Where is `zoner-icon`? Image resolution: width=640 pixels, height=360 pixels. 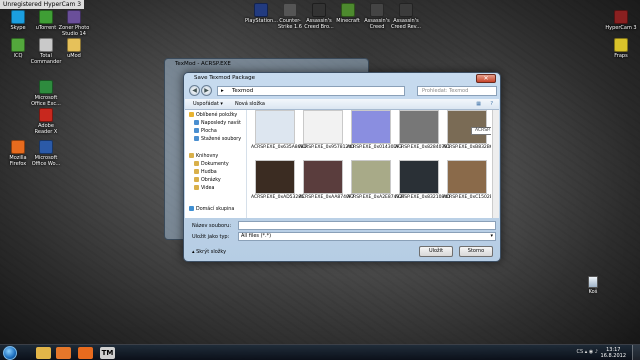 zoner-icon is located at coordinates (74, 17).